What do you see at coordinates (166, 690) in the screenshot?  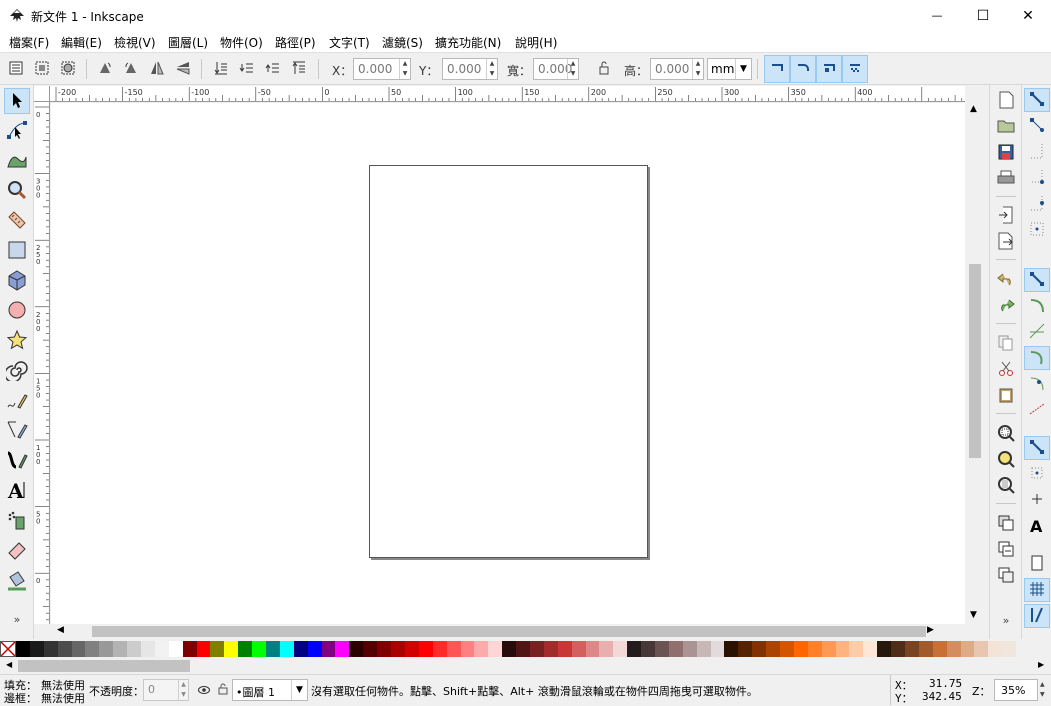 I see `opacity-input: 0 ▲ ▼` at bounding box center [166, 690].